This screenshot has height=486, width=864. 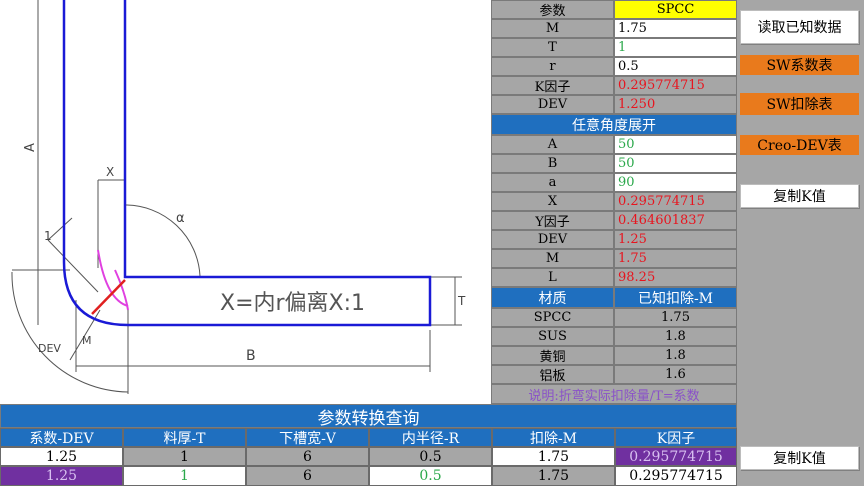 I want to click on convert-r2-m: 1.75, so click(x=553, y=476).